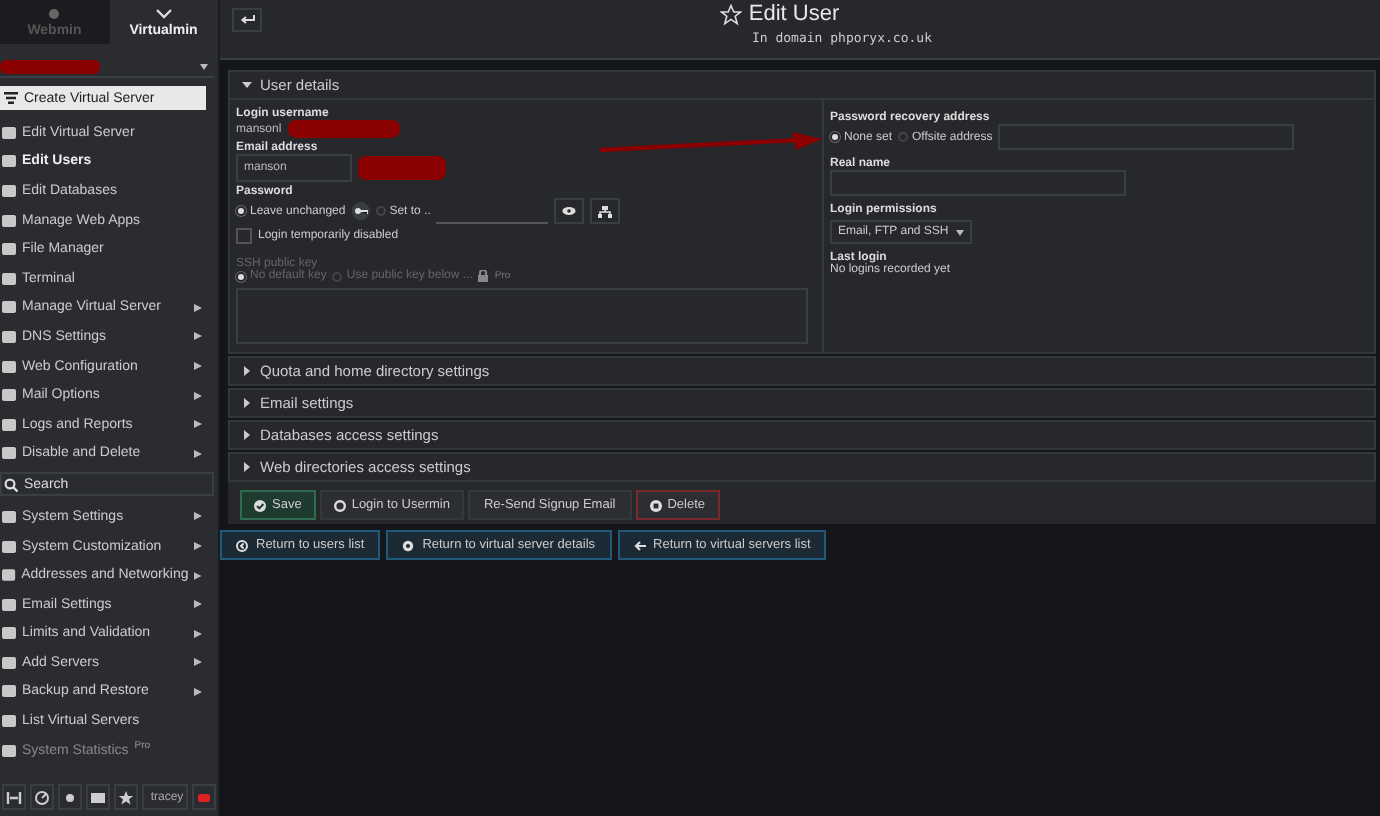  I want to click on lock-icon, so click(483, 276).